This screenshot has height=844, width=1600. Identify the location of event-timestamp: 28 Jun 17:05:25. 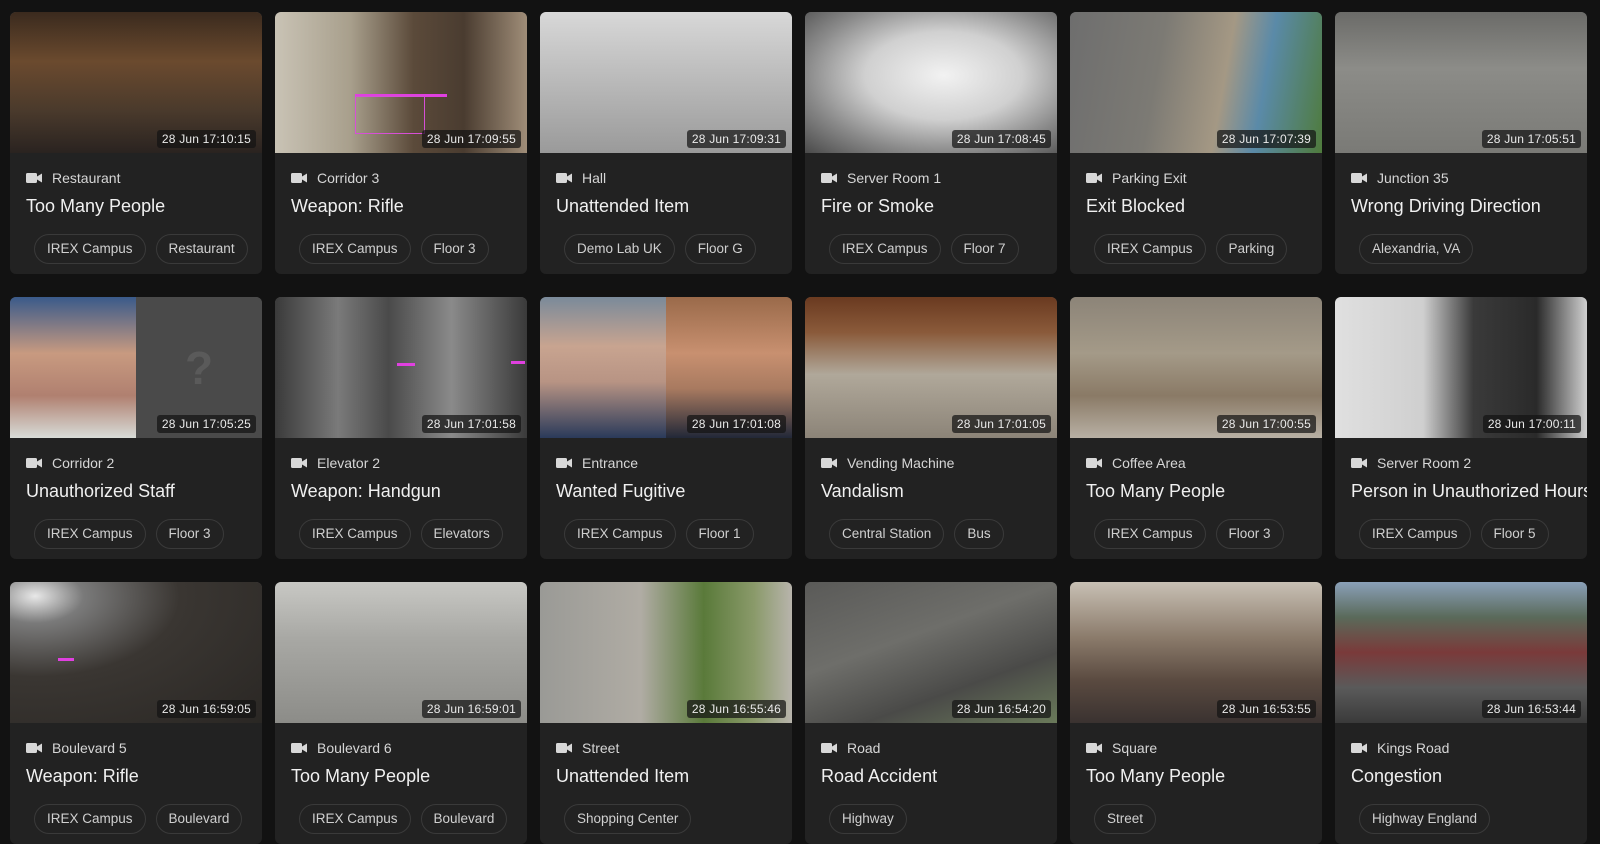
(206, 424).